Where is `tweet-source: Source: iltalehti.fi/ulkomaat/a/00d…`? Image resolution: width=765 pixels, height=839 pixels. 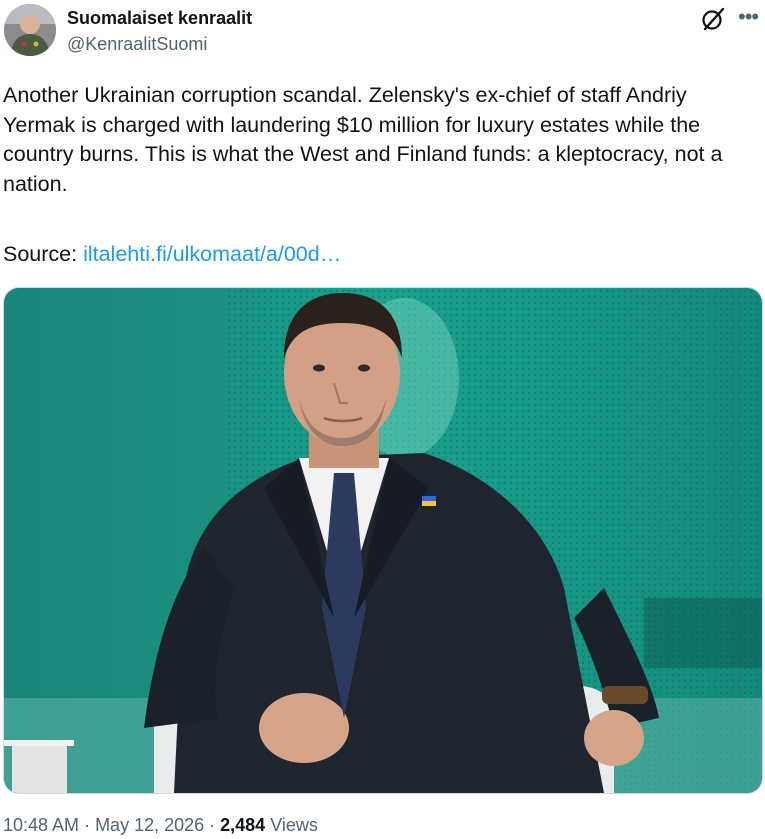
tweet-source: Source: iltalehti.fi/ulkomaat/a/00d… is located at coordinates (172, 255).